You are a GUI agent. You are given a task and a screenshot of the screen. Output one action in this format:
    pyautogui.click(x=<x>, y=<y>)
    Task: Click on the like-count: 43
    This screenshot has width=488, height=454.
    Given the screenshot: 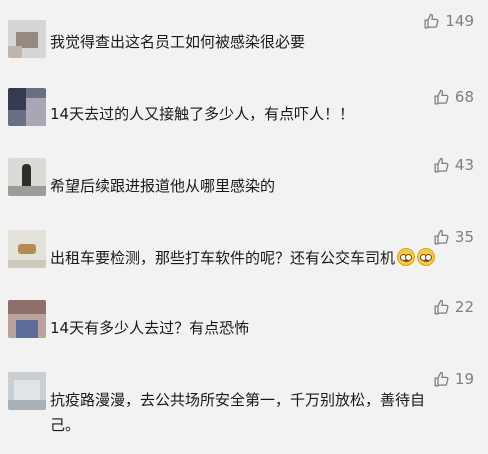 What is the action you would take?
    pyautogui.click(x=464, y=165)
    